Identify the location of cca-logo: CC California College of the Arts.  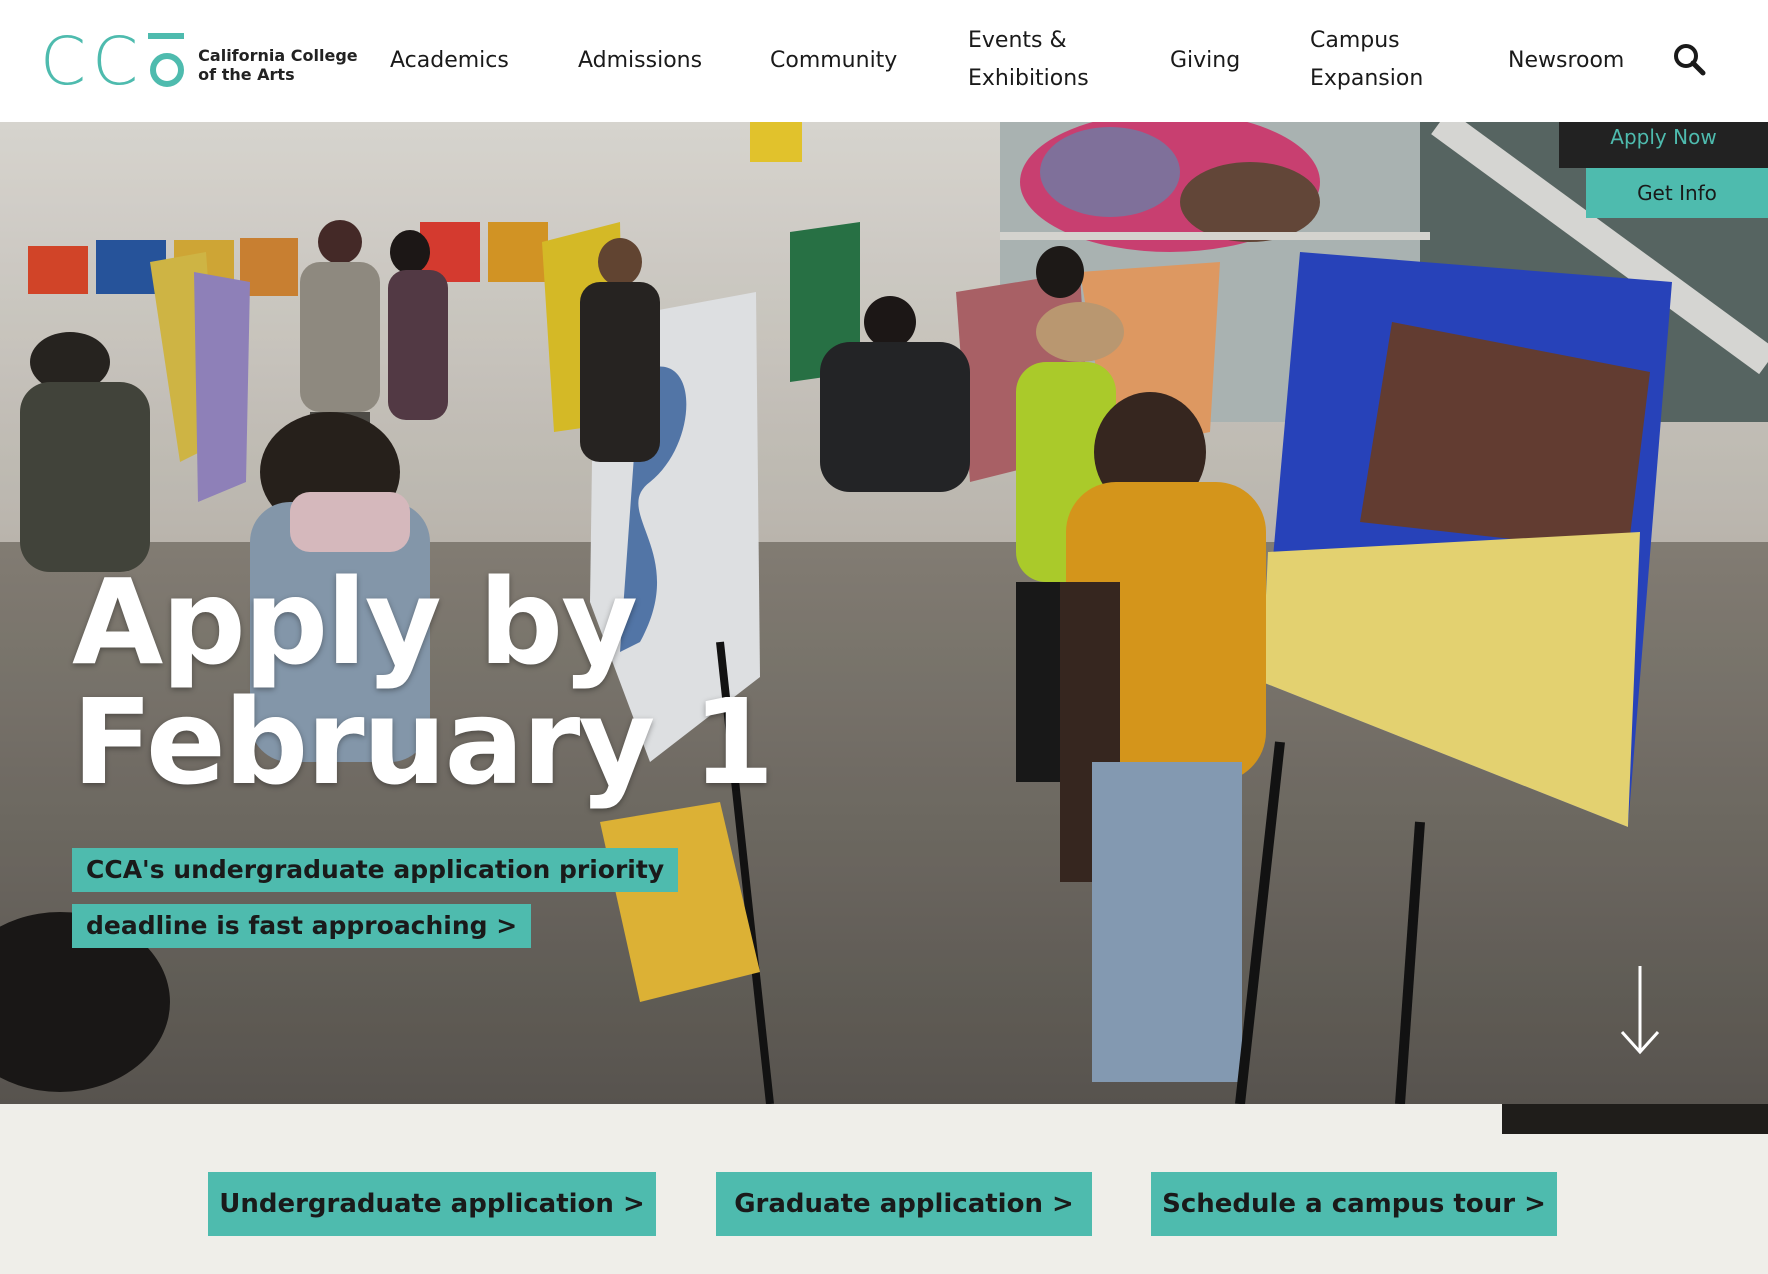
(199, 62).